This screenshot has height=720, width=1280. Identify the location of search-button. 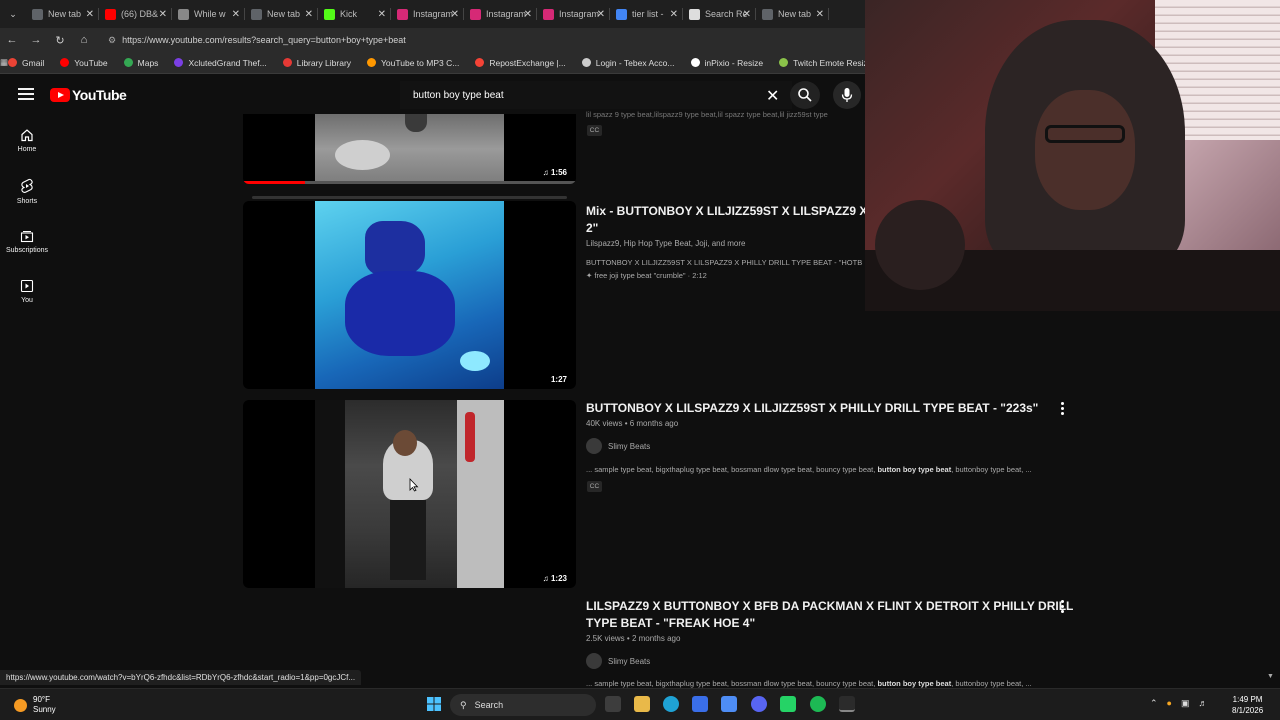
(805, 95).